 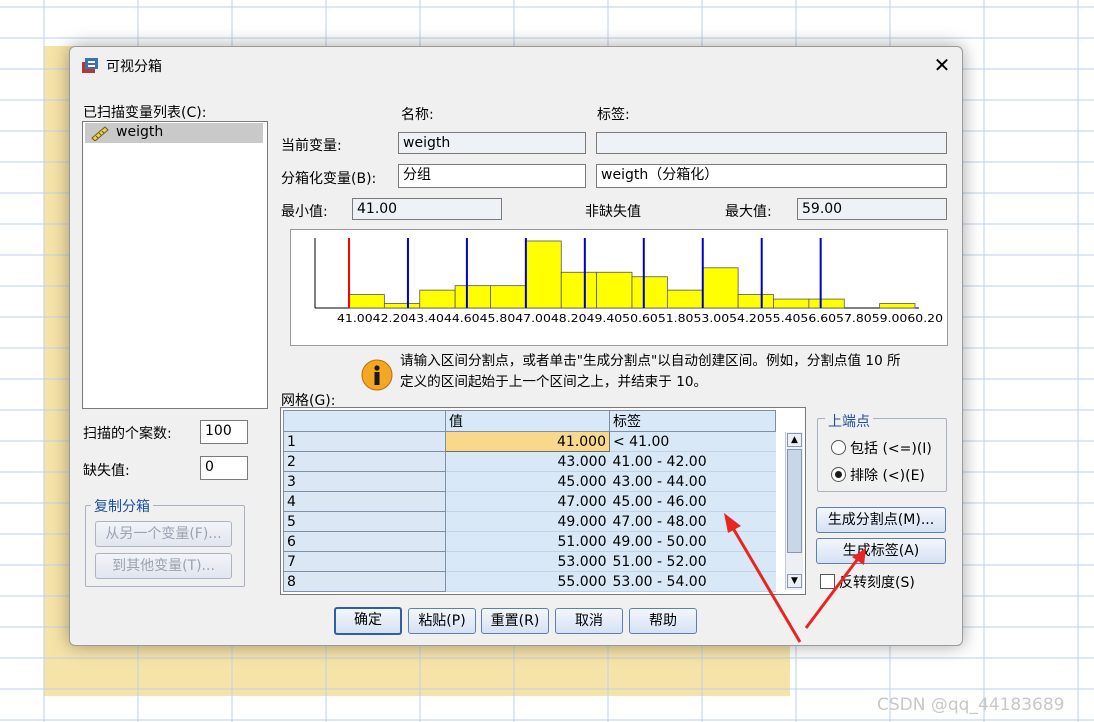 What do you see at coordinates (971, 705) in the screenshot?
I see `watermark: CSDN @qq_44183689` at bounding box center [971, 705].